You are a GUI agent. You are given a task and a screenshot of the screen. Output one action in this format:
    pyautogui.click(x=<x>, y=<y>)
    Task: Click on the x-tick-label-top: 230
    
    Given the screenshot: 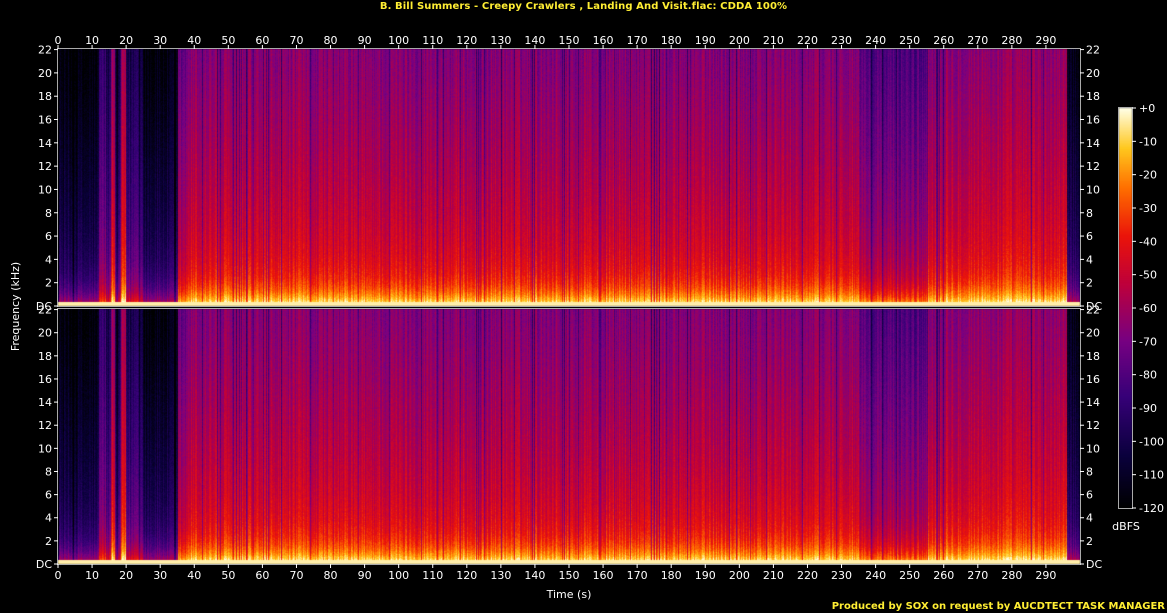 What is the action you would take?
    pyautogui.click(x=841, y=40)
    